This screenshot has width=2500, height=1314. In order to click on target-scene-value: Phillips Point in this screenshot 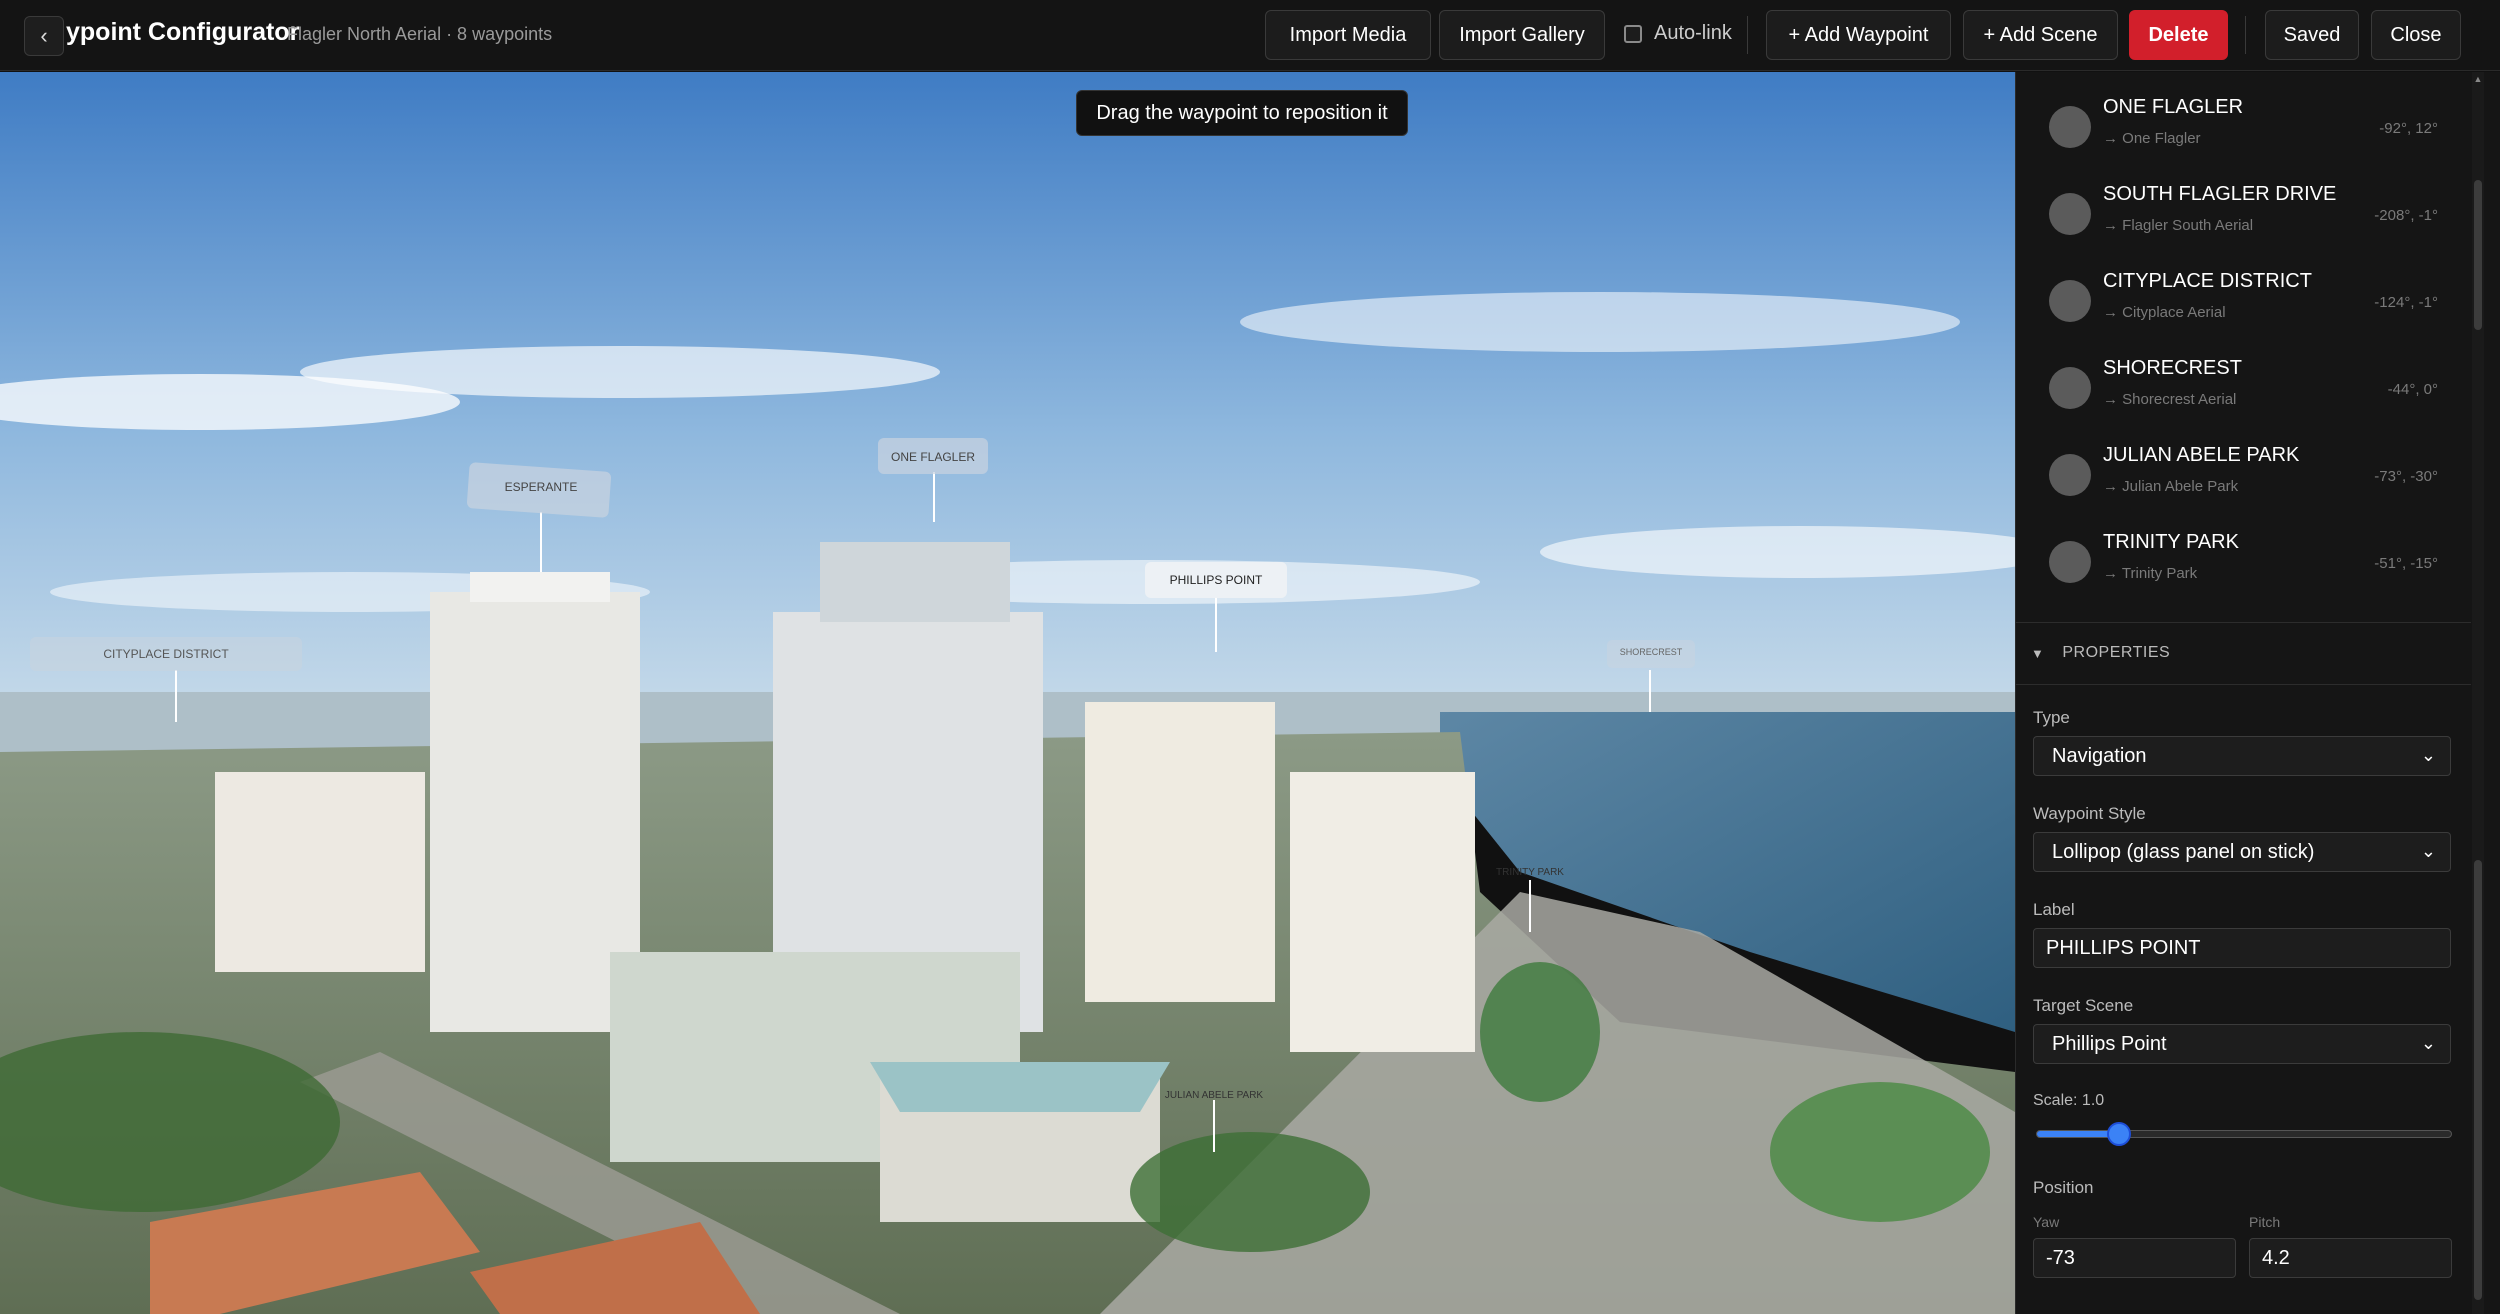, I will do `click(2109, 1043)`.